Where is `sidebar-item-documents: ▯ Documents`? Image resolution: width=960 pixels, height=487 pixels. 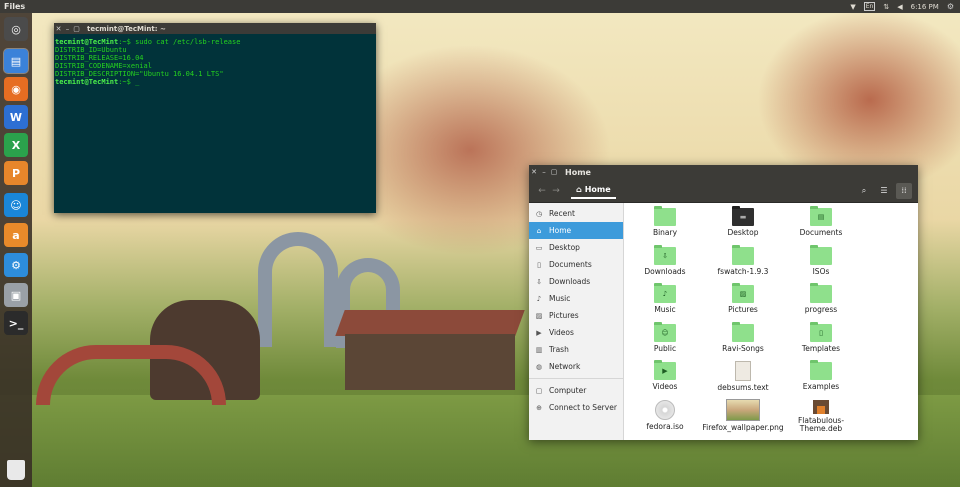 sidebar-item-documents: ▯ Documents is located at coordinates (576, 264).